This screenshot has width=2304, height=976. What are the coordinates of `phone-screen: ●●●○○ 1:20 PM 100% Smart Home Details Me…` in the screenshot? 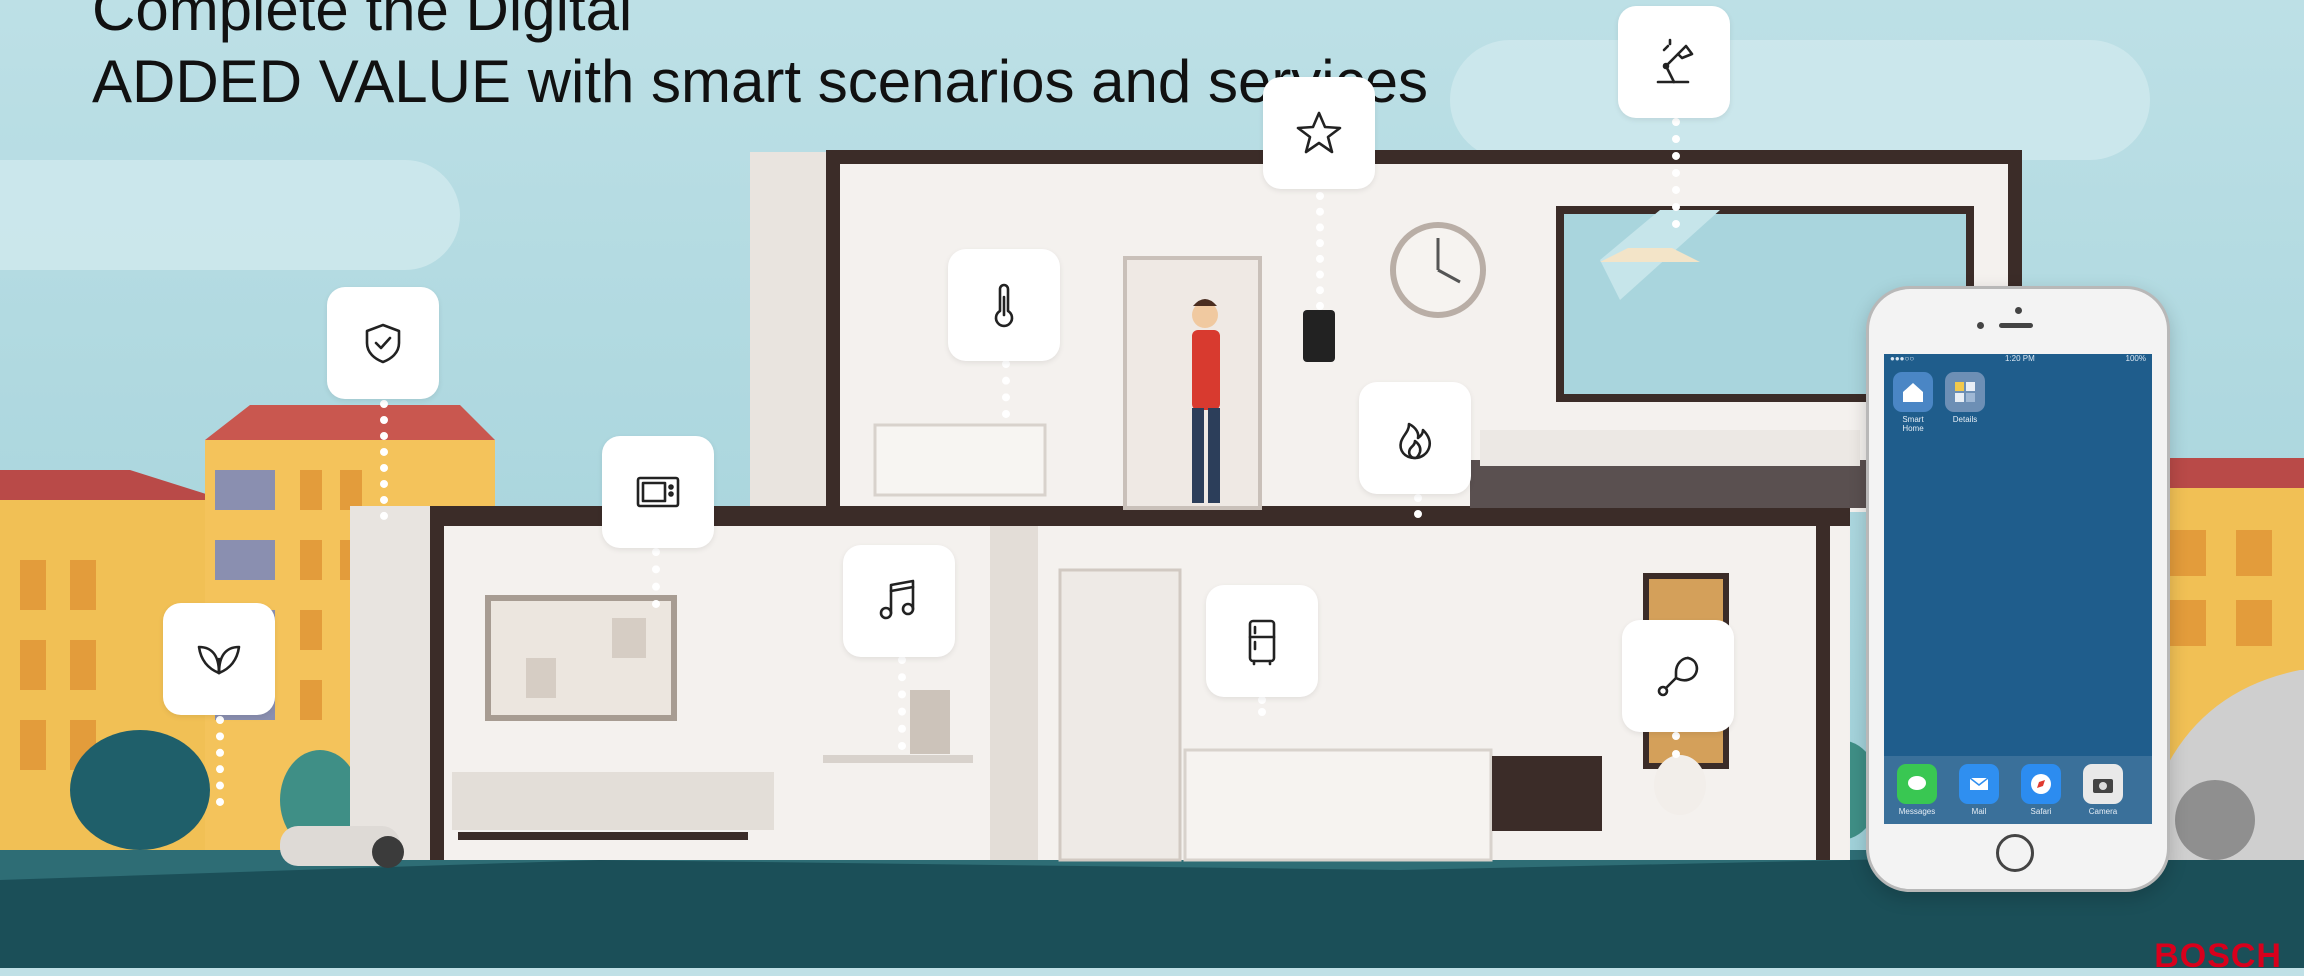 It's located at (2018, 589).